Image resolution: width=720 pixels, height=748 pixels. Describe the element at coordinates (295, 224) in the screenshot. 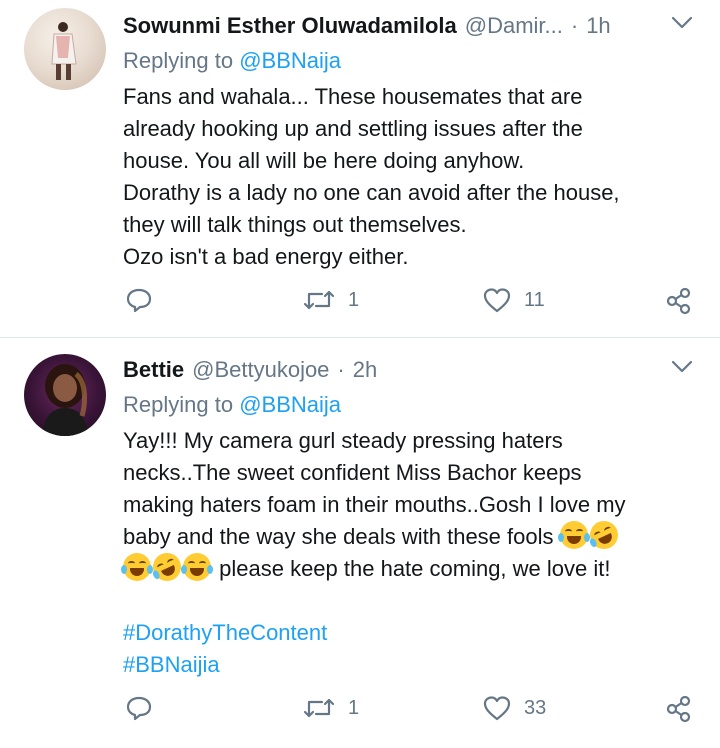

I see `tweet-line: they will talk things out themselves.` at that location.